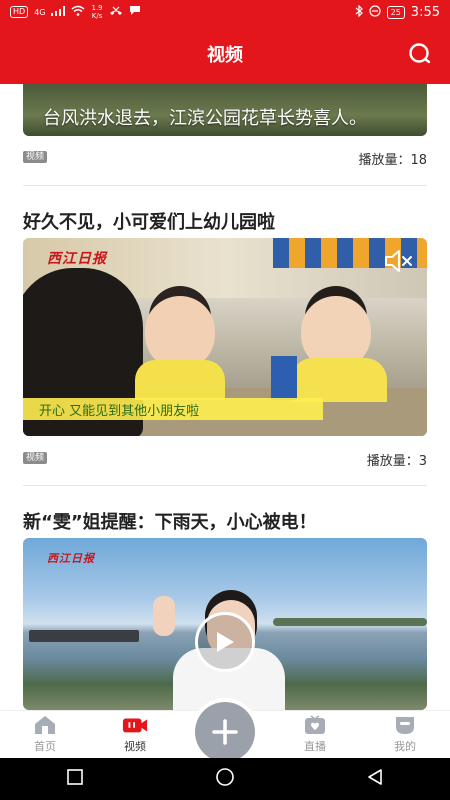 The image size is (450, 800). I want to click on bluetooth-icon, so click(359, 12).